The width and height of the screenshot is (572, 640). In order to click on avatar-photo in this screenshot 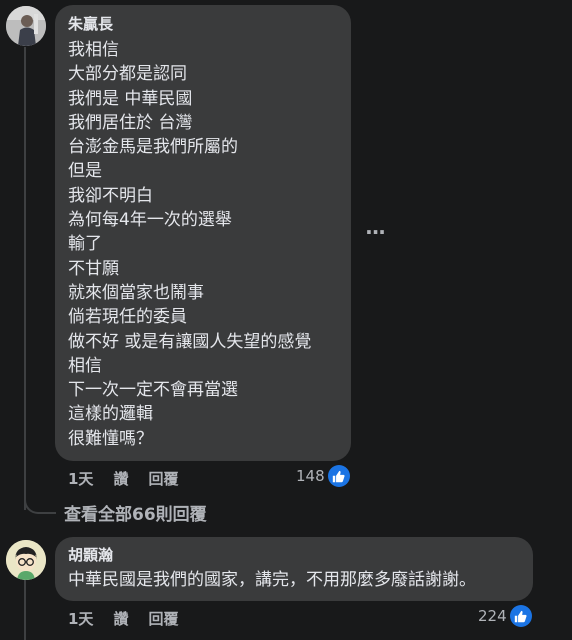, I will do `click(26, 26)`.